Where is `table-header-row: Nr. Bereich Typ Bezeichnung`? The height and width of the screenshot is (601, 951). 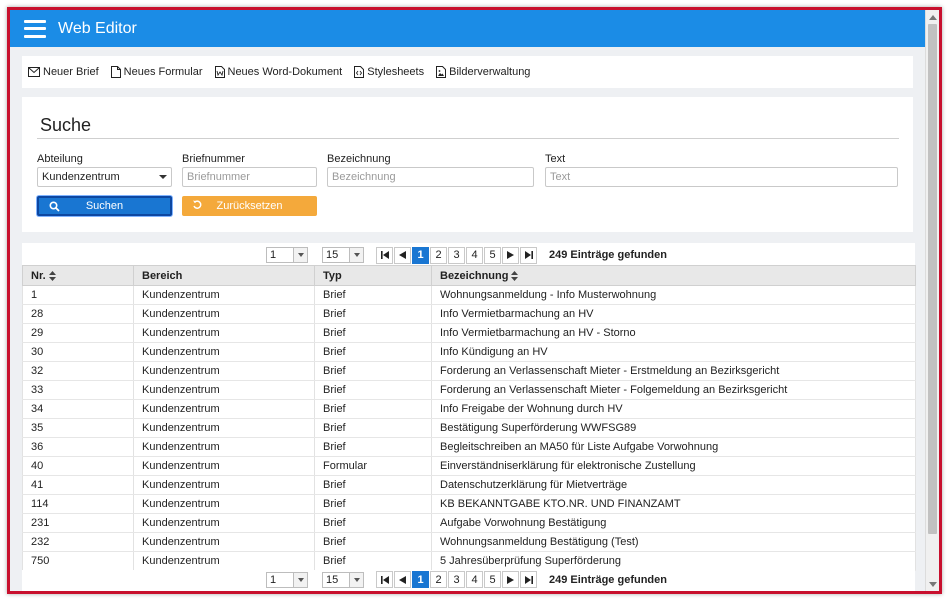 table-header-row: Nr. Bereich Typ Bezeichnung is located at coordinates (469, 275).